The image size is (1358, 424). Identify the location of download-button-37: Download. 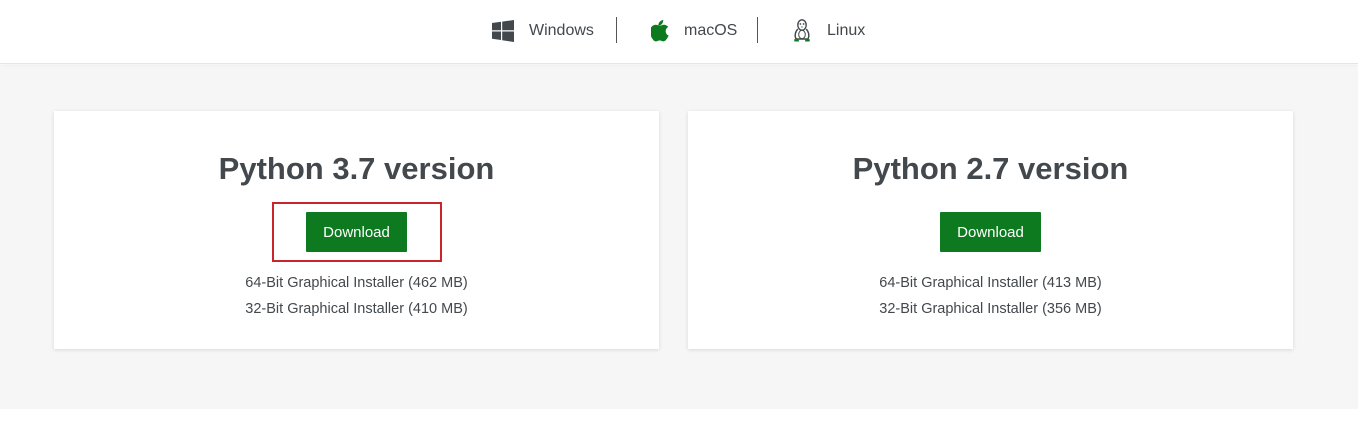
(356, 232).